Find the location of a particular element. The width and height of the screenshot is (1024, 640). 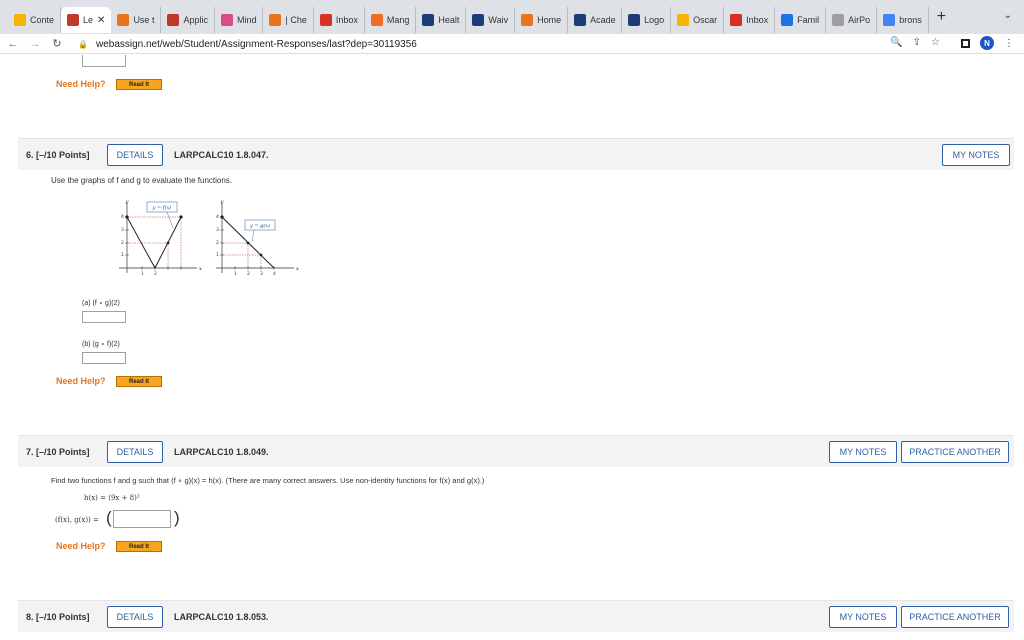

browser-tab: AirPo is located at coordinates (852, 20).